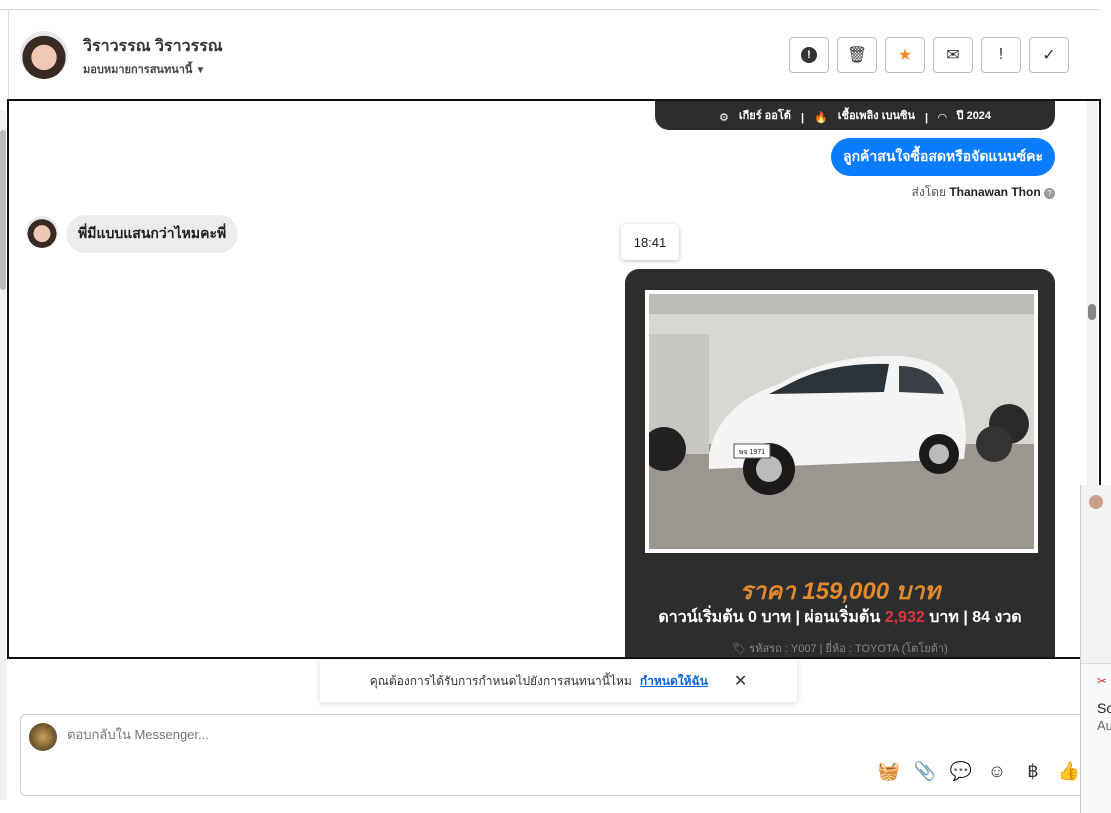 This screenshot has width=1111, height=813. I want to click on star-icon: ★, so click(905, 55).